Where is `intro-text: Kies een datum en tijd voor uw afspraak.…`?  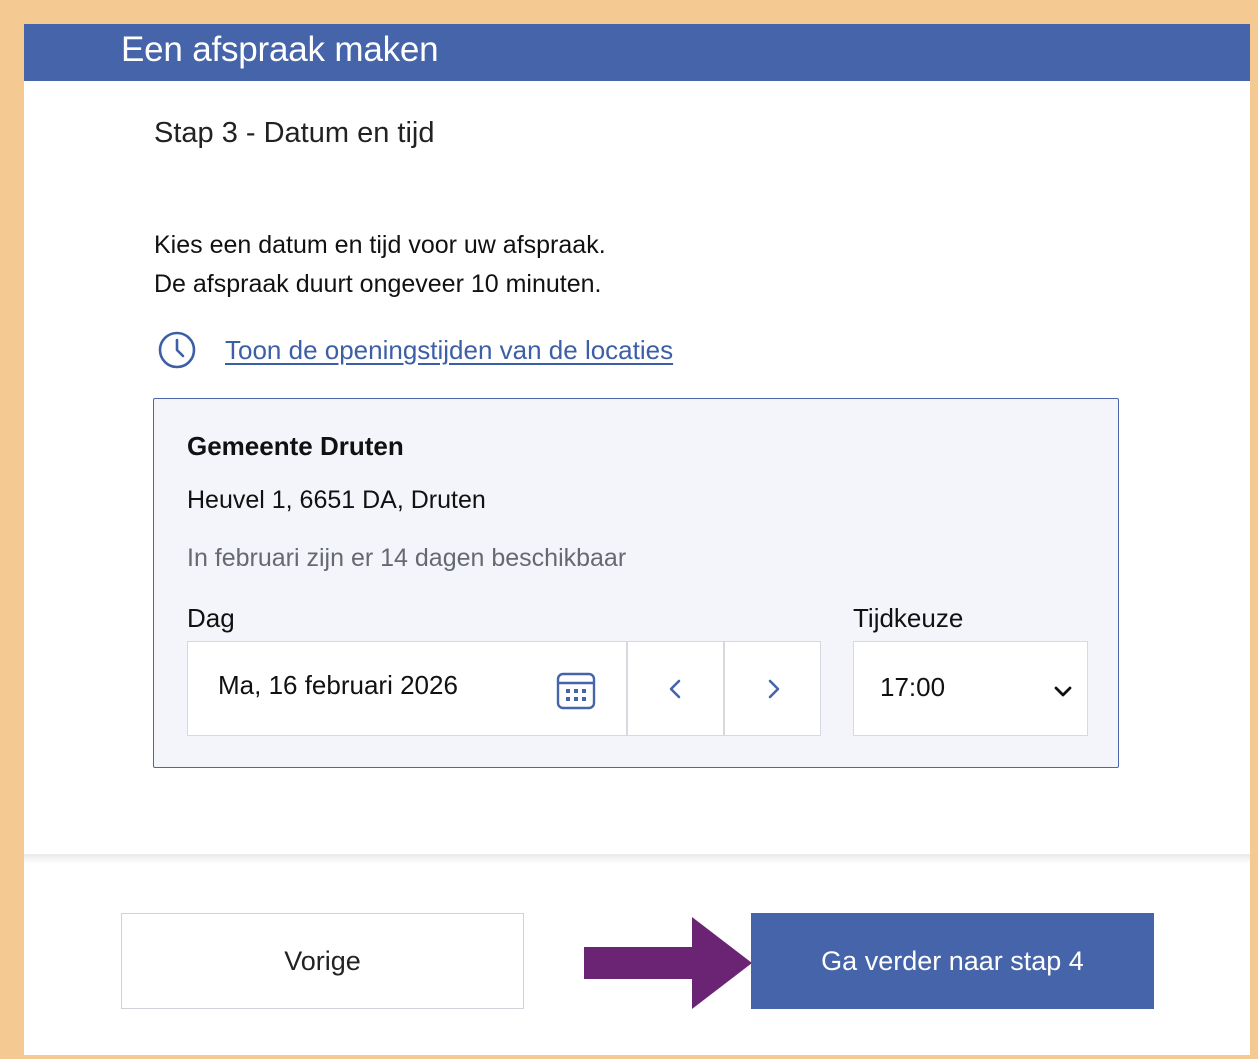 intro-text: Kies een datum en tijd voor uw afspraak.… is located at coordinates (380, 265).